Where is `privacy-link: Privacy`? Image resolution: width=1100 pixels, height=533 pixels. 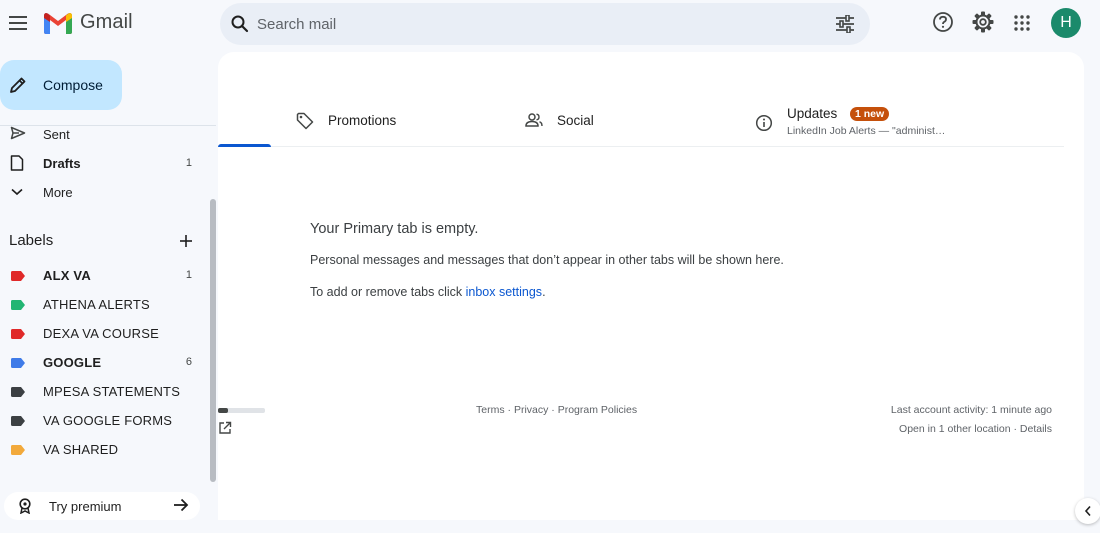
privacy-link: Privacy is located at coordinates (531, 410).